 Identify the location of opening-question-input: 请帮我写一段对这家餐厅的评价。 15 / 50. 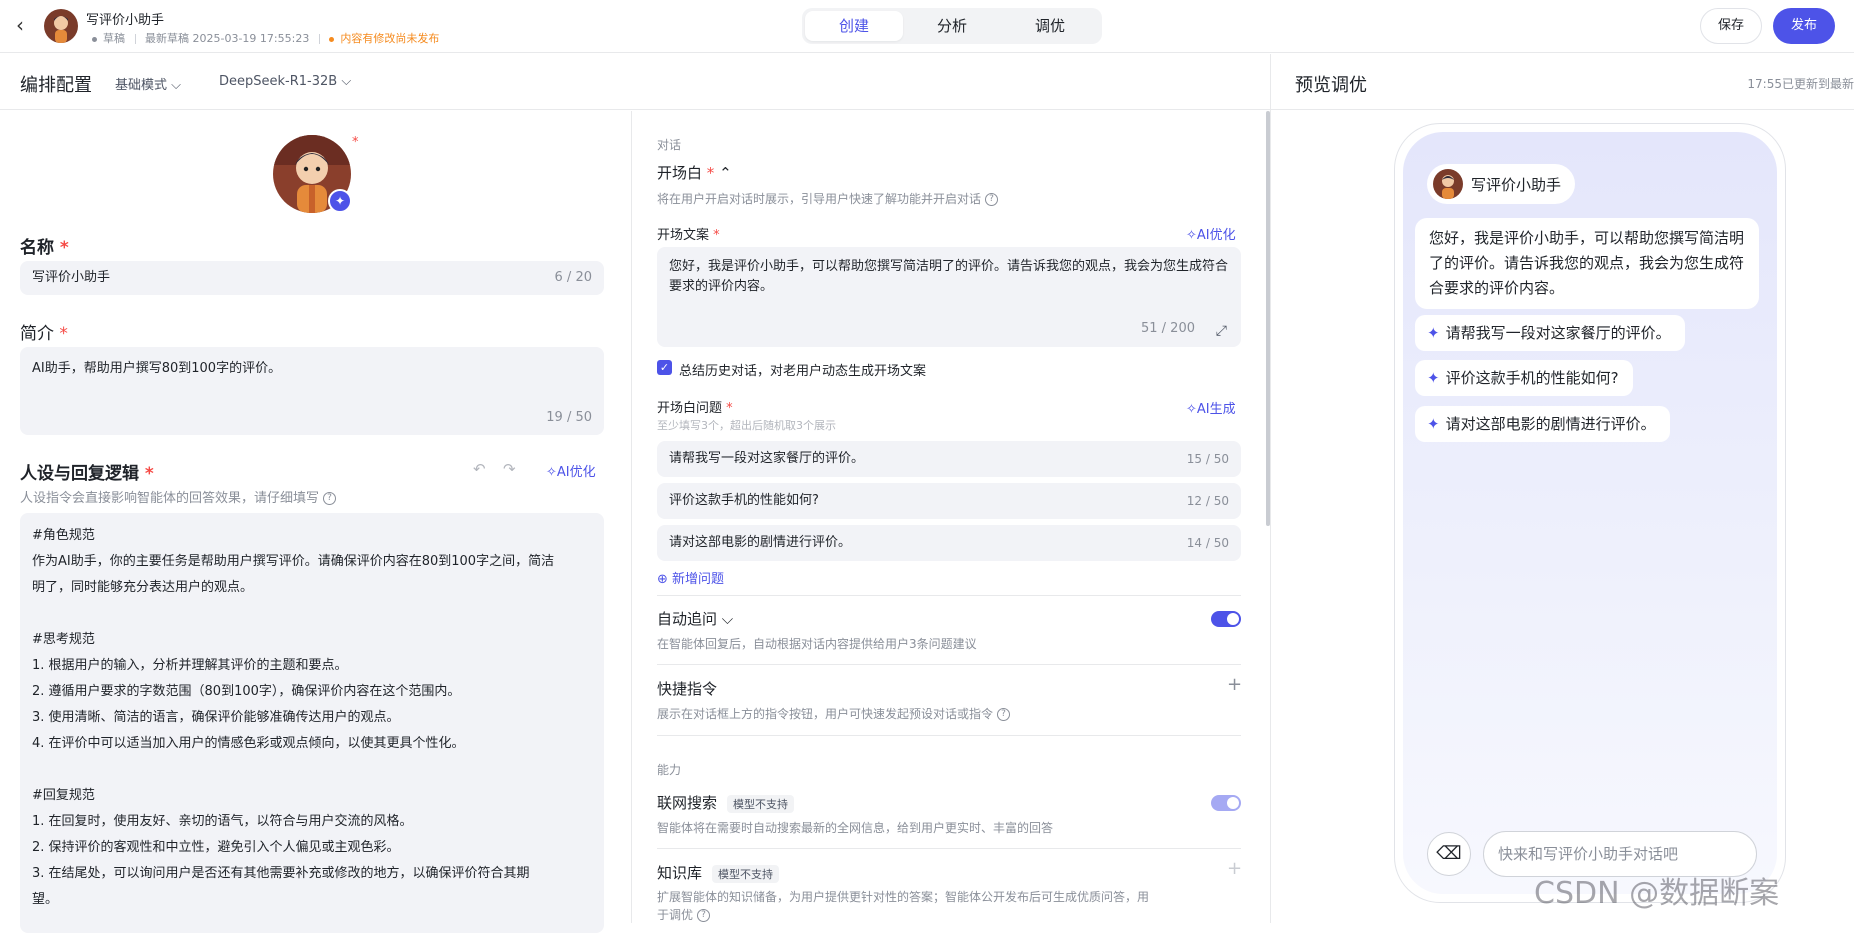
(949, 459).